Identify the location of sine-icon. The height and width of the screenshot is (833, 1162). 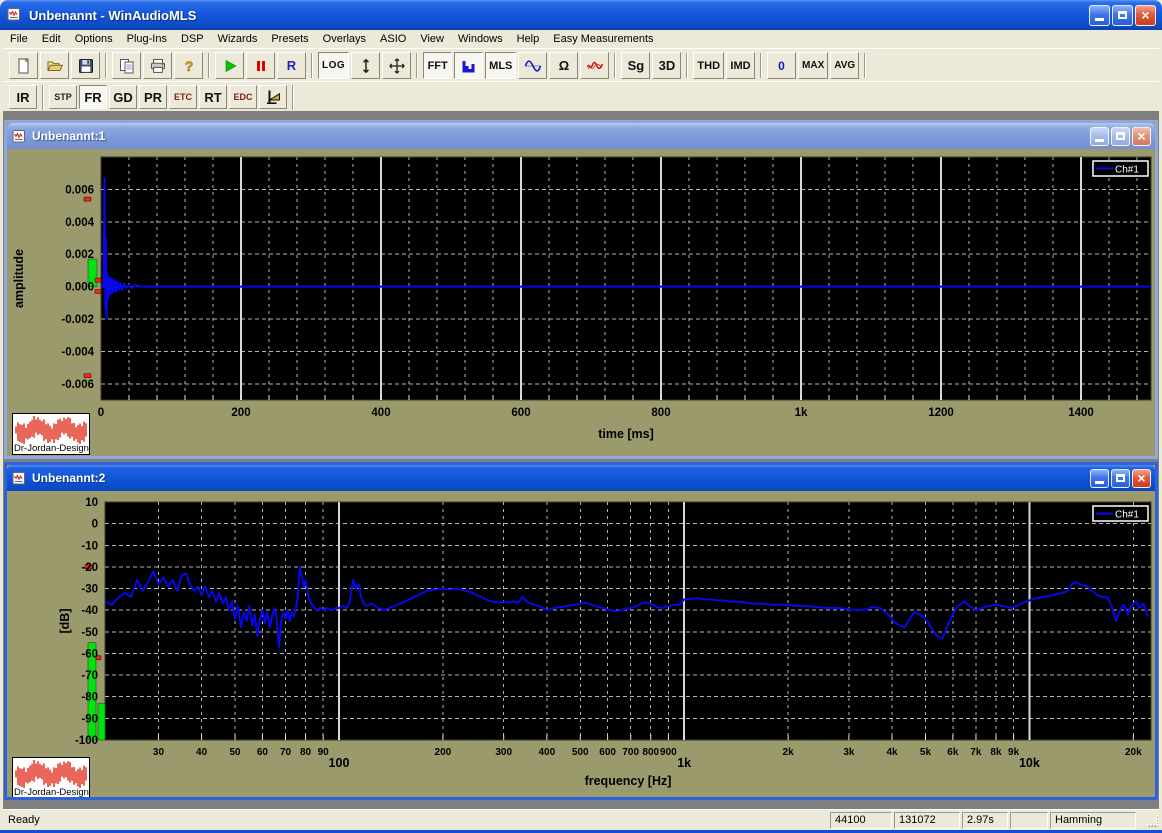
(533, 65).